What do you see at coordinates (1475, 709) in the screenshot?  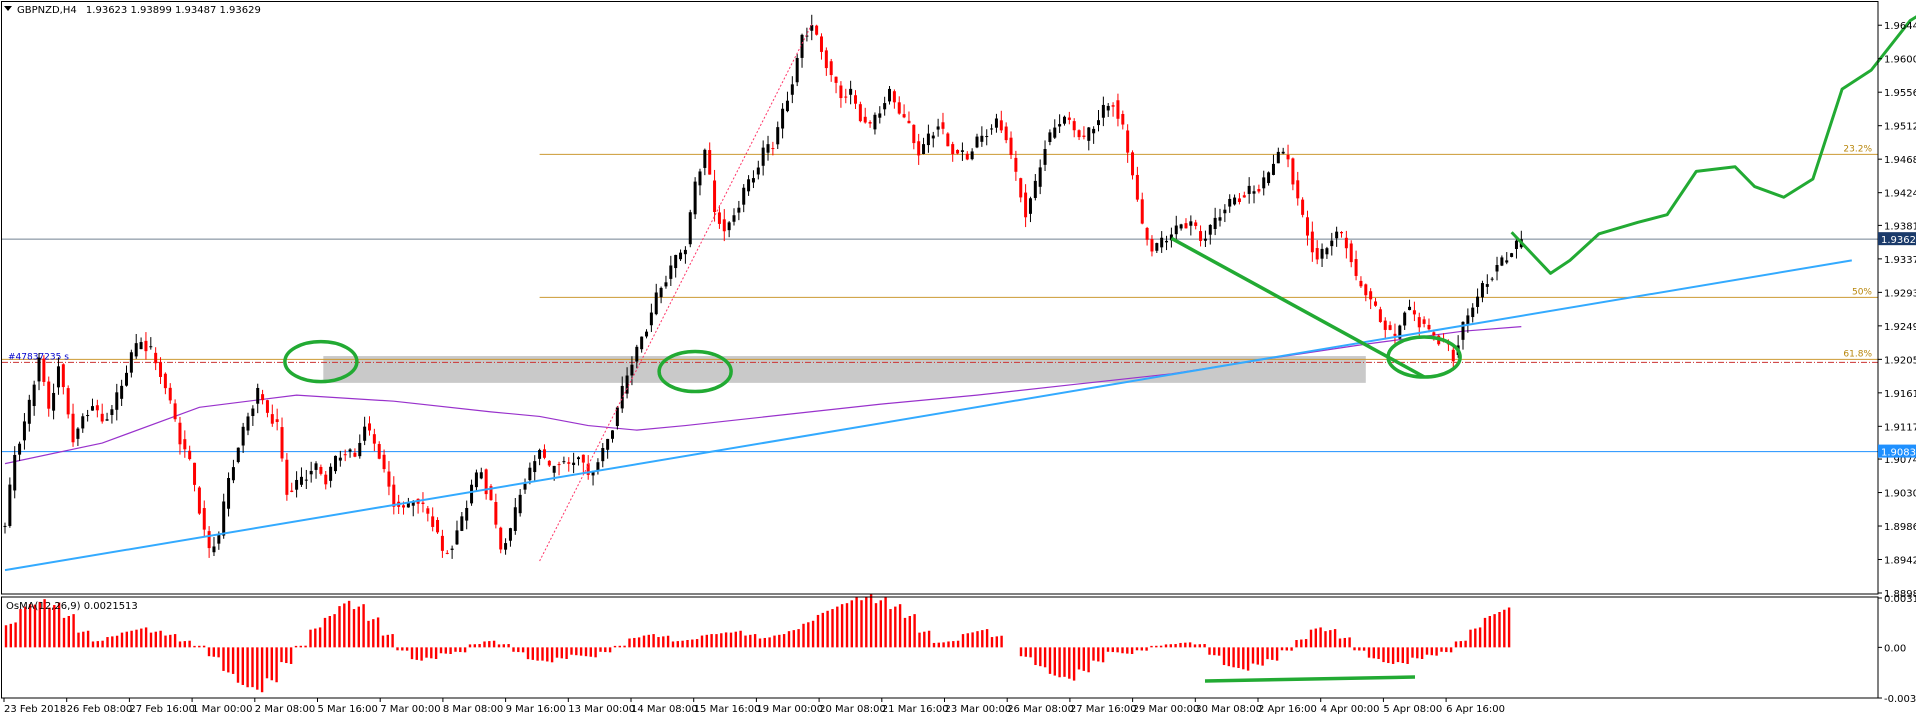 I see `time-tick-label: 6 Apr 16:00` at bounding box center [1475, 709].